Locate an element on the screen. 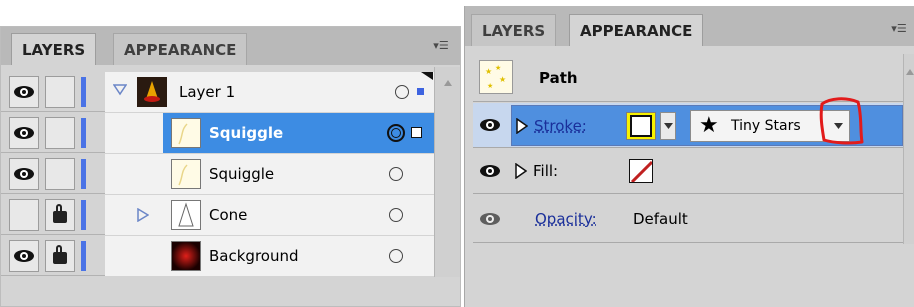  layer-row-squiggle: Squiggle is located at coordinates (217, 174).